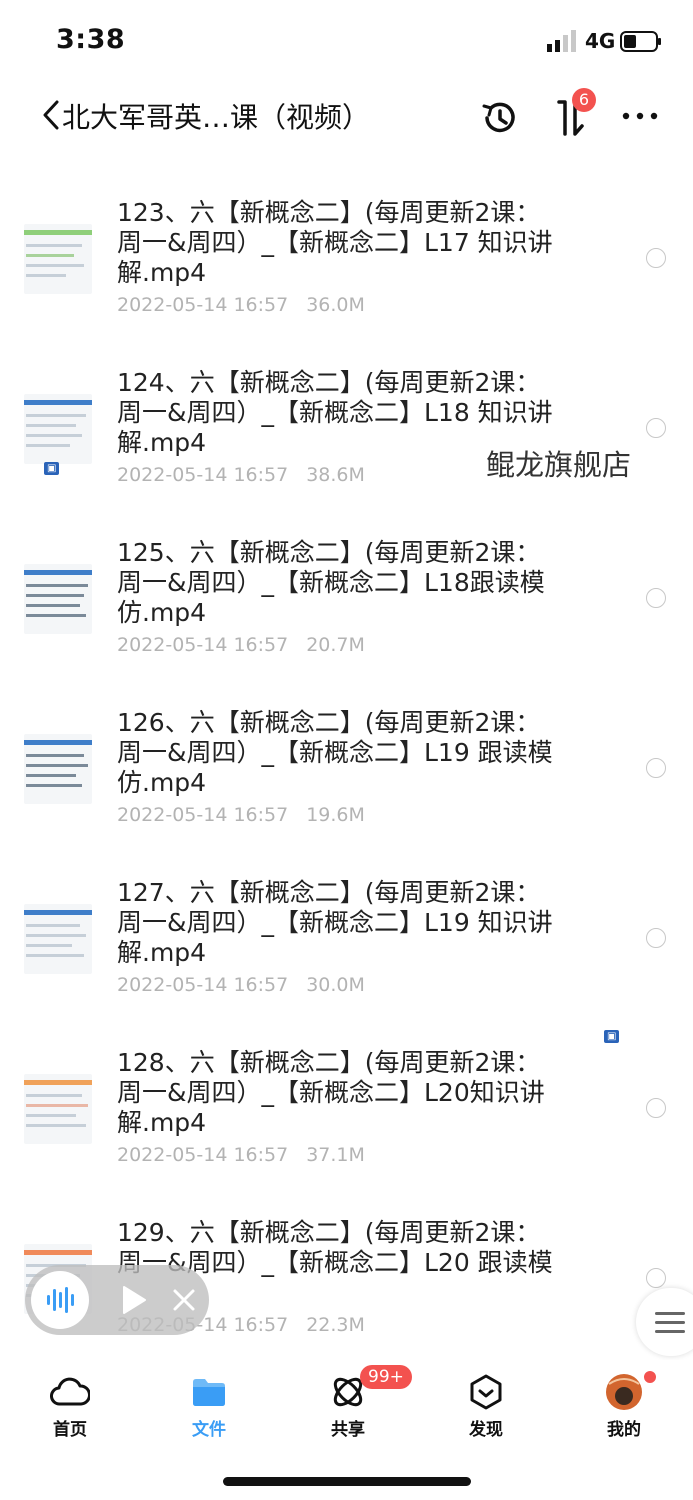  I want to click on shop-watermark: 鲲龙旗舰店, so click(559, 465).